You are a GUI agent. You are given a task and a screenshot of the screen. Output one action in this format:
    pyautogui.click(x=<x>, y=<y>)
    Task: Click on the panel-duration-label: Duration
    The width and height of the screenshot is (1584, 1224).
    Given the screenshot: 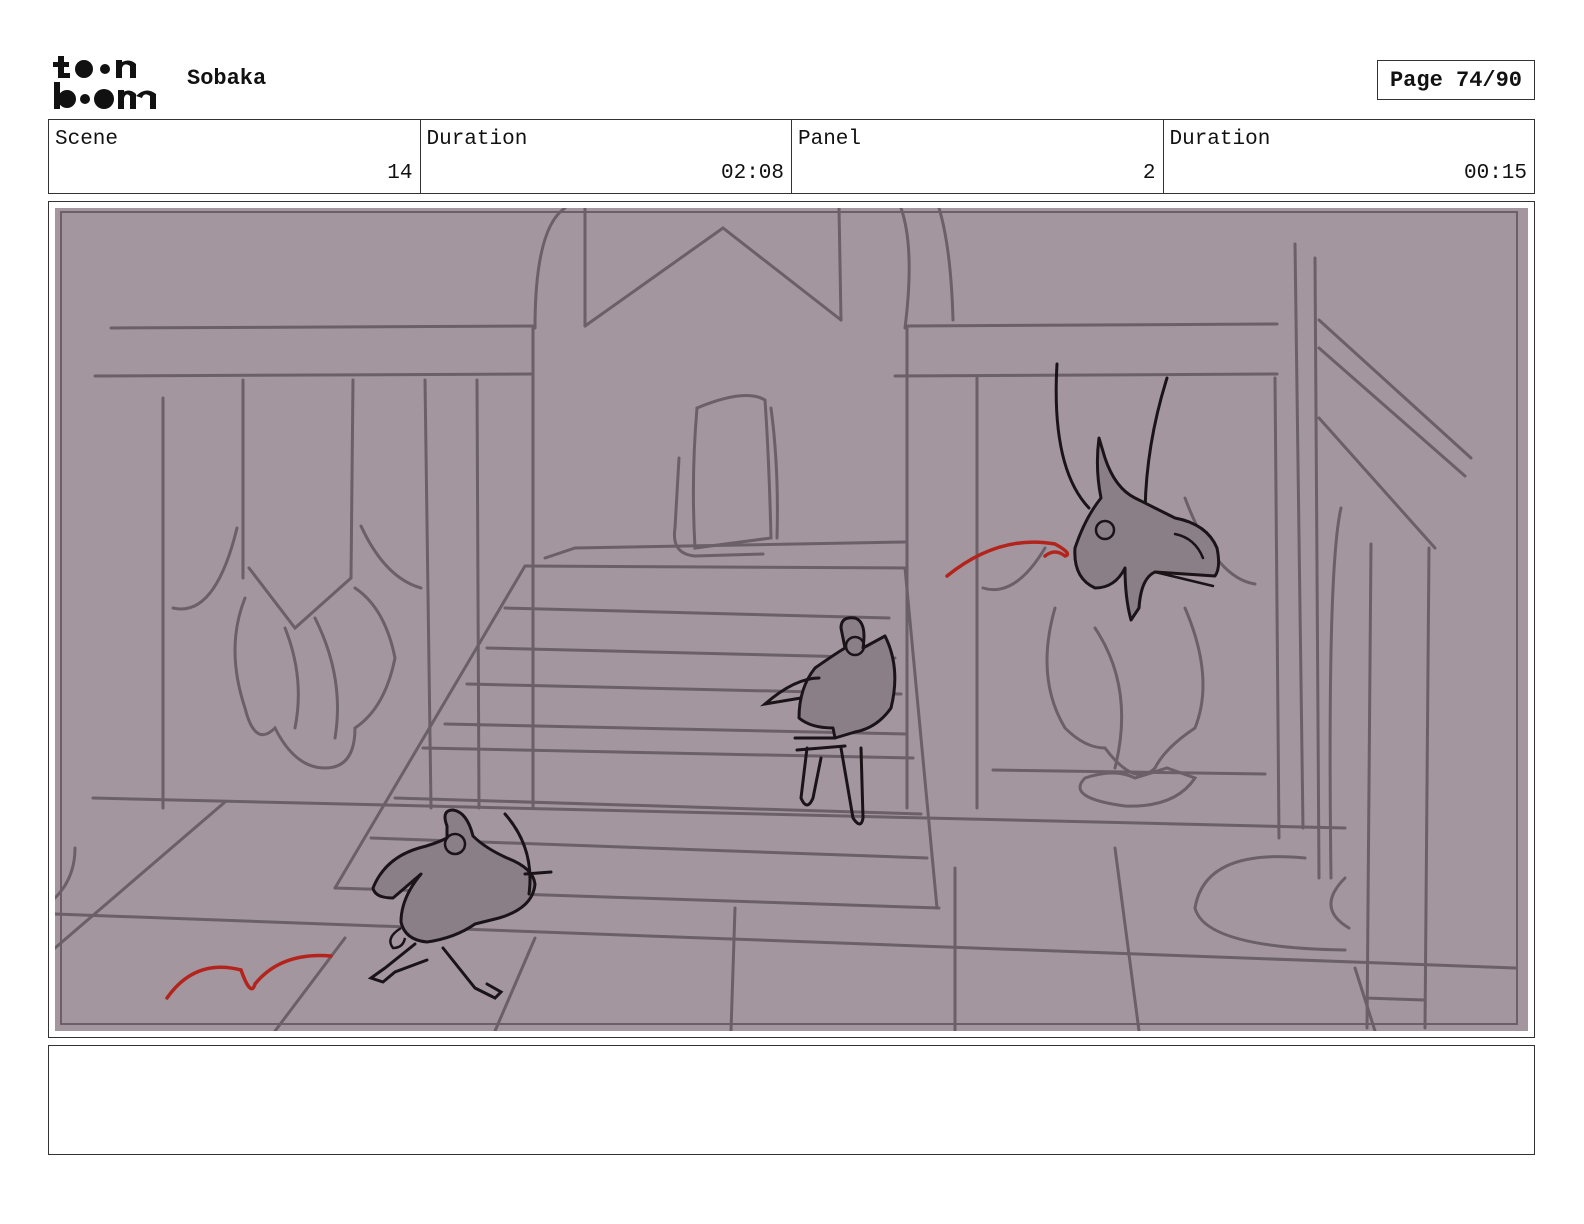 What is the action you would take?
    pyautogui.click(x=1220, y=139)
    